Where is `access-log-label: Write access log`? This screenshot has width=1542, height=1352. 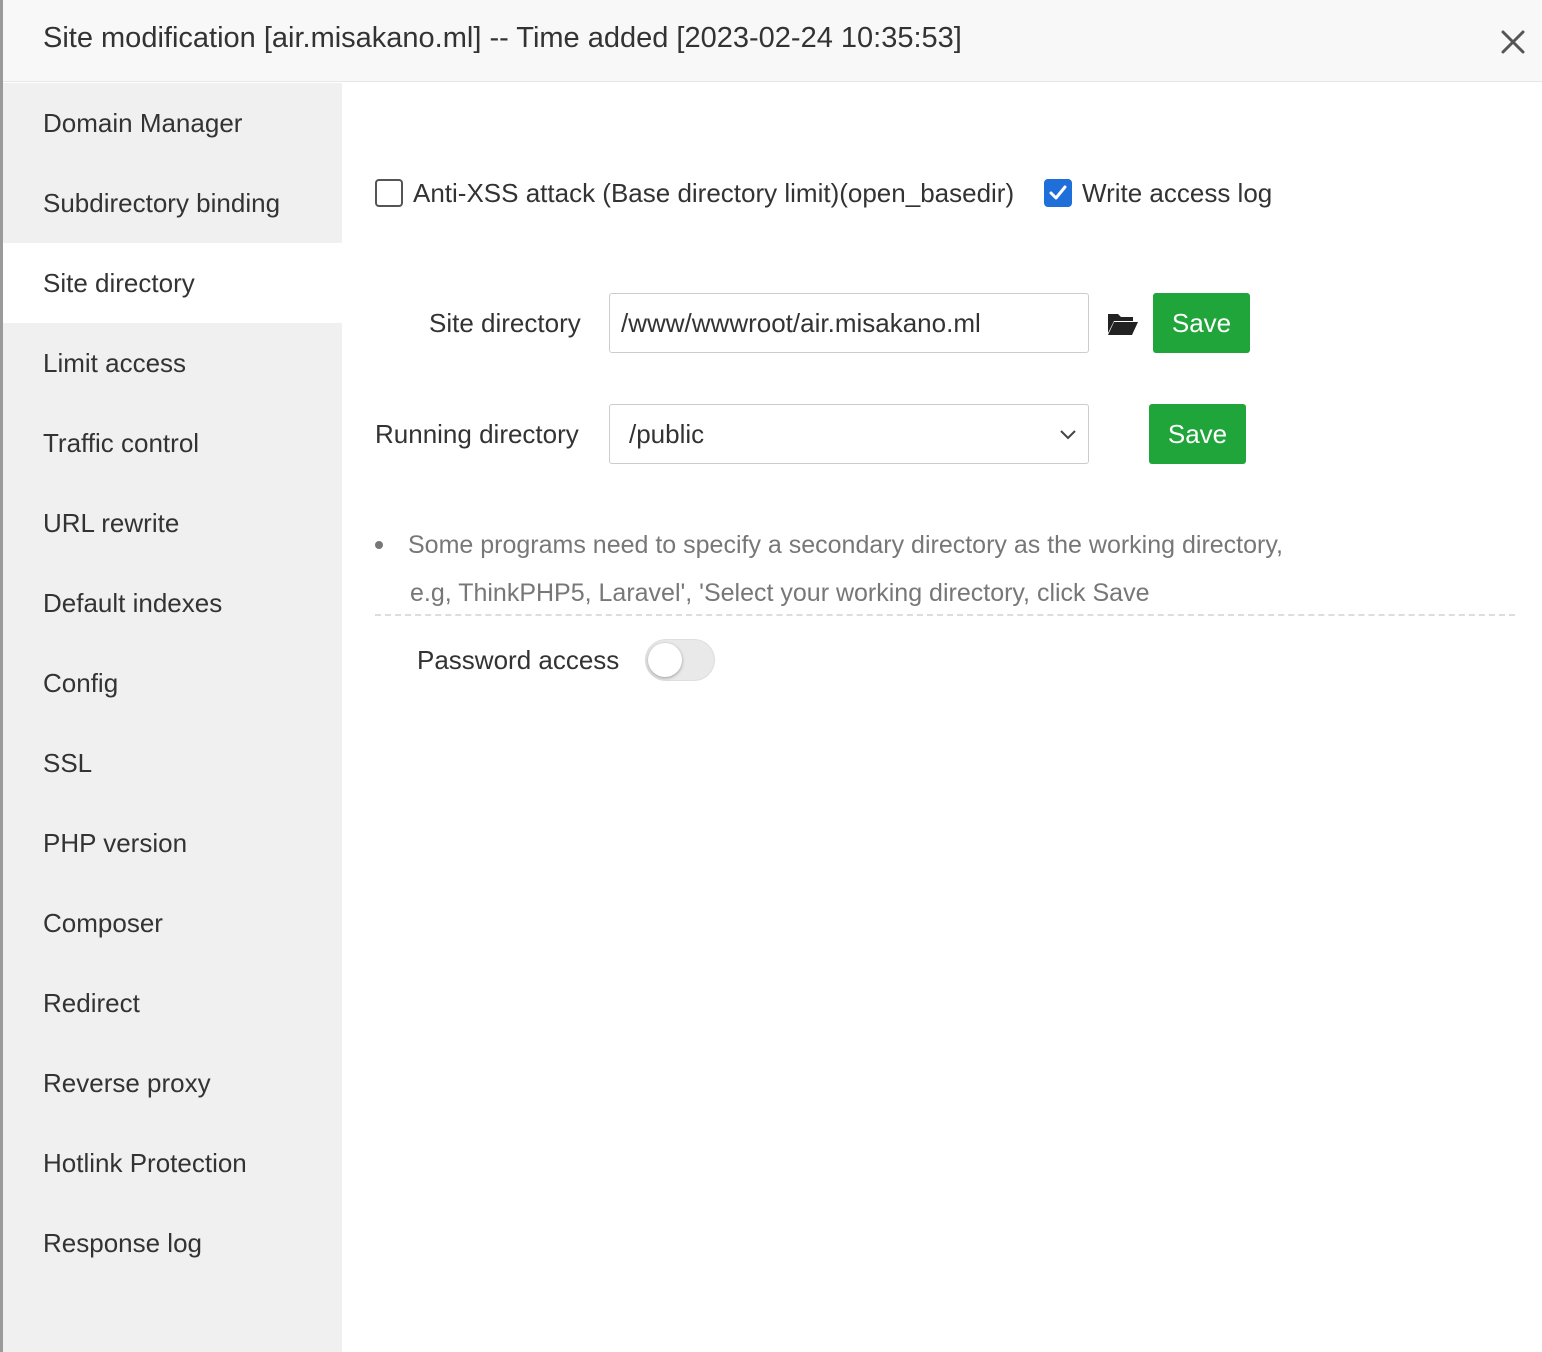
access-log-label: Write access log is located at coordinates (1177, 192).